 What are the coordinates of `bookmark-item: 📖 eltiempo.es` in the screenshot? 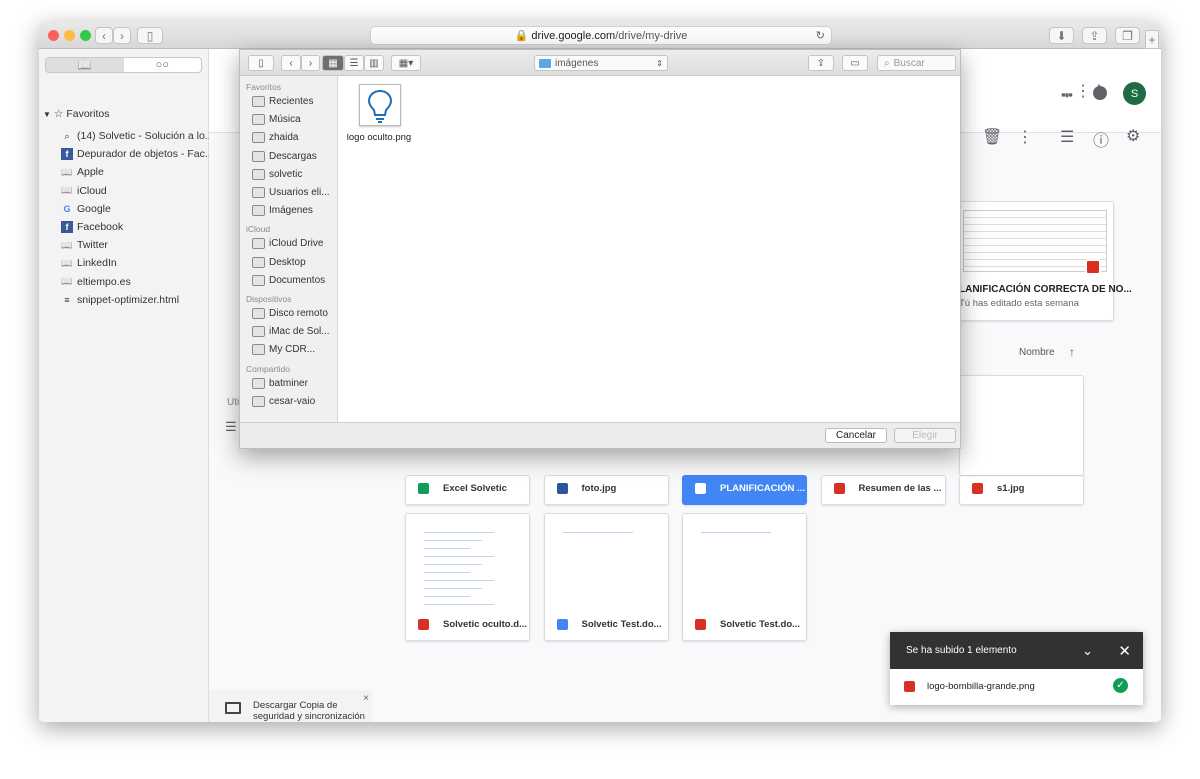 It's located at (95, 282).